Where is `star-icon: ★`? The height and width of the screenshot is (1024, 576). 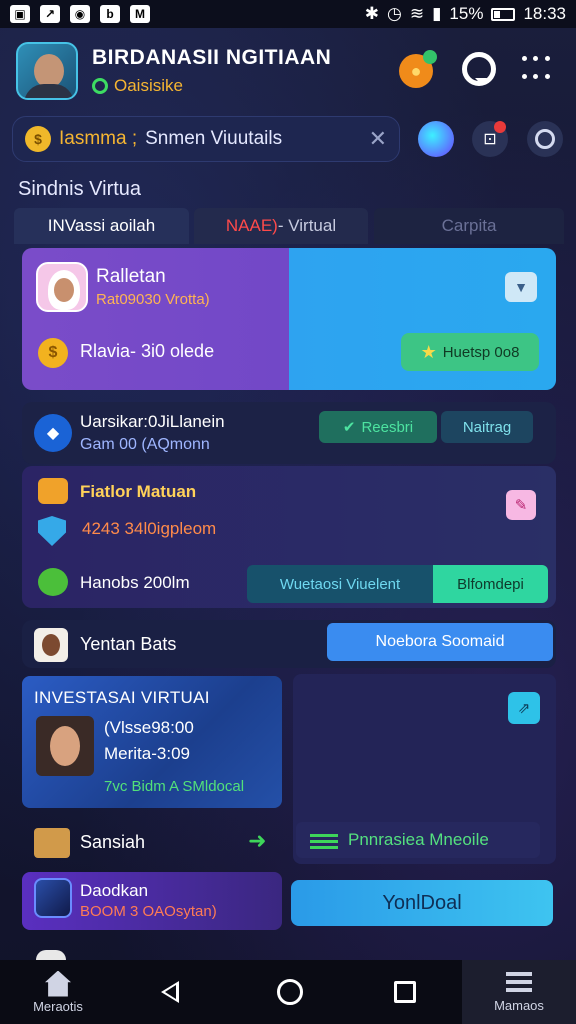 star-icon: ★ is located at coordinates (428, 351).